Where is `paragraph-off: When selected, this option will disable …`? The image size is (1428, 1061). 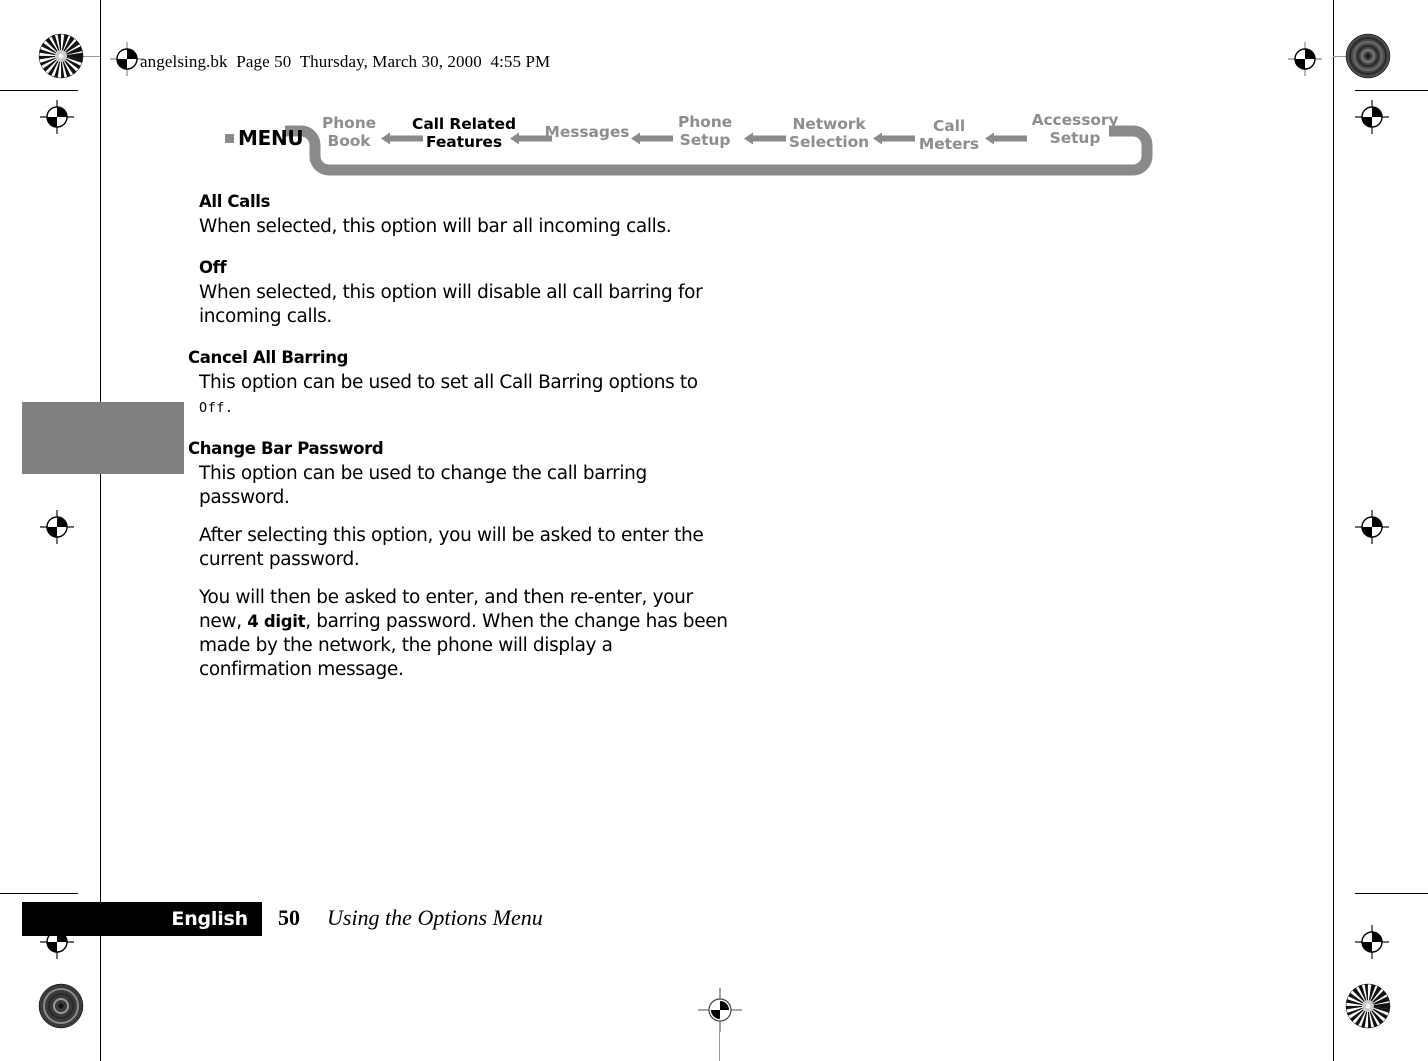 paragraph-off: When selected, this option will disable … is located at coordinates (451, 304).